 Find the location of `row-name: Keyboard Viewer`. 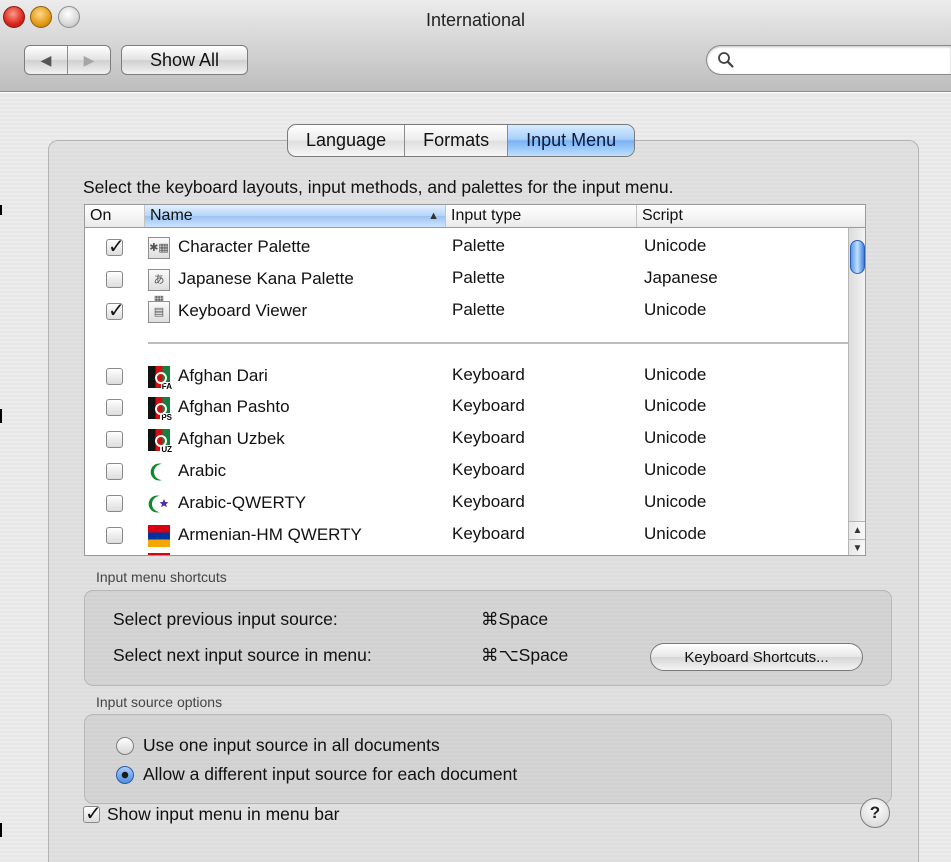

row-name: Keyboard Viewer is located at coordinates (243, 310).